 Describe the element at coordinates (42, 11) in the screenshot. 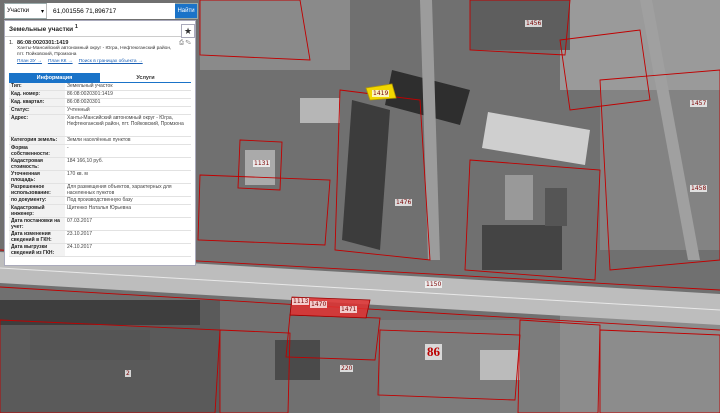

I see `chevron-down-icon: ▾` at that location.